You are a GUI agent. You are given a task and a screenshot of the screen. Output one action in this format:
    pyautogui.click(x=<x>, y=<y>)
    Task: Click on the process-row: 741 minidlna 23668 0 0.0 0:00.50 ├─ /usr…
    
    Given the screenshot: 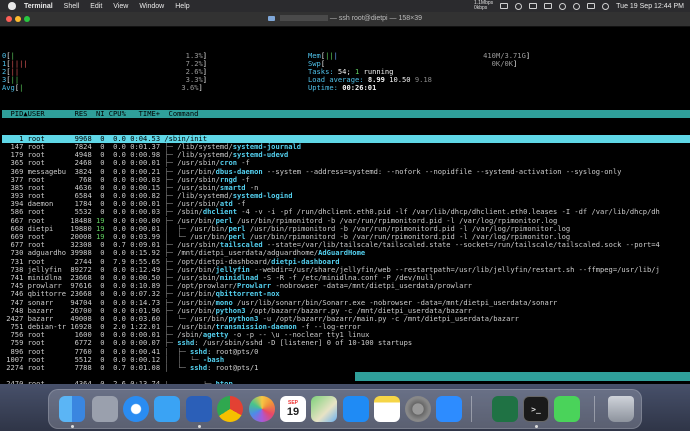 What is the action you would take?
    pyautogui.click(x=346, y=278)
    